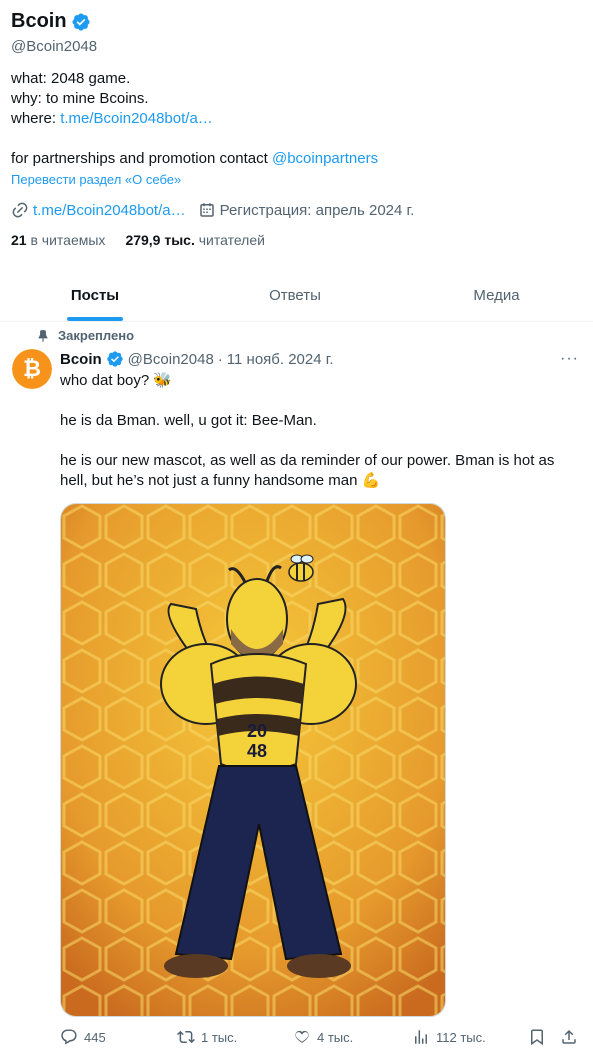  Describe the element at coordinates (95, 319) in the screenshot. I see `active-tab-indicator` at that location.